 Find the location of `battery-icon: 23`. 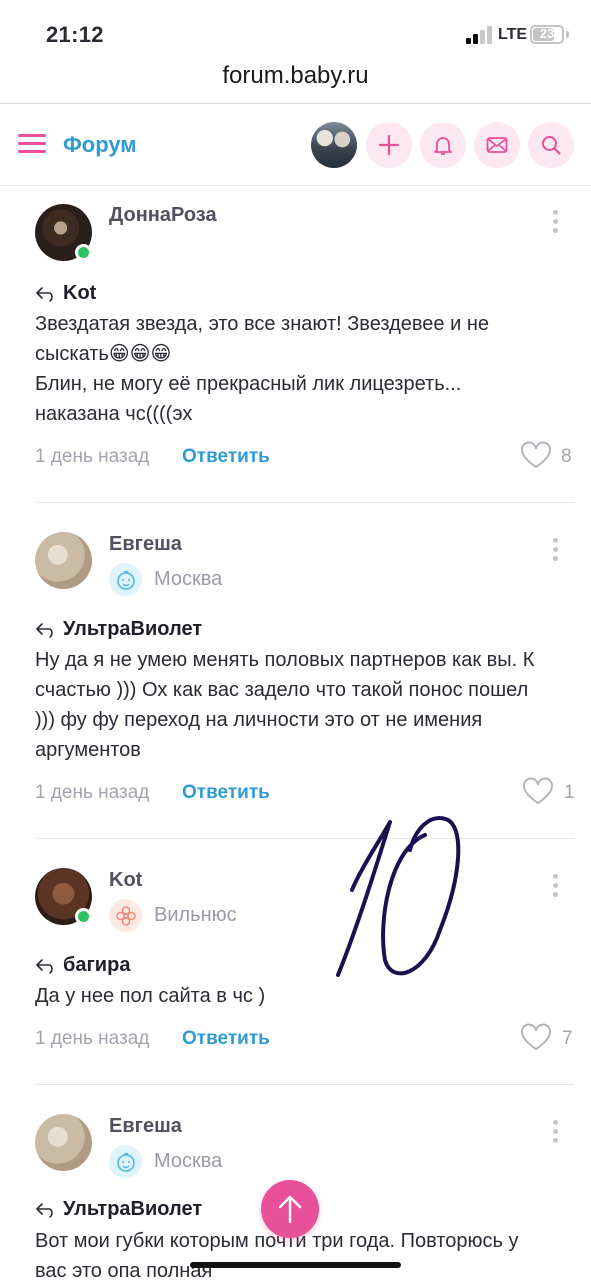

battery-icon: 23 is located at coordinates (547, 34).